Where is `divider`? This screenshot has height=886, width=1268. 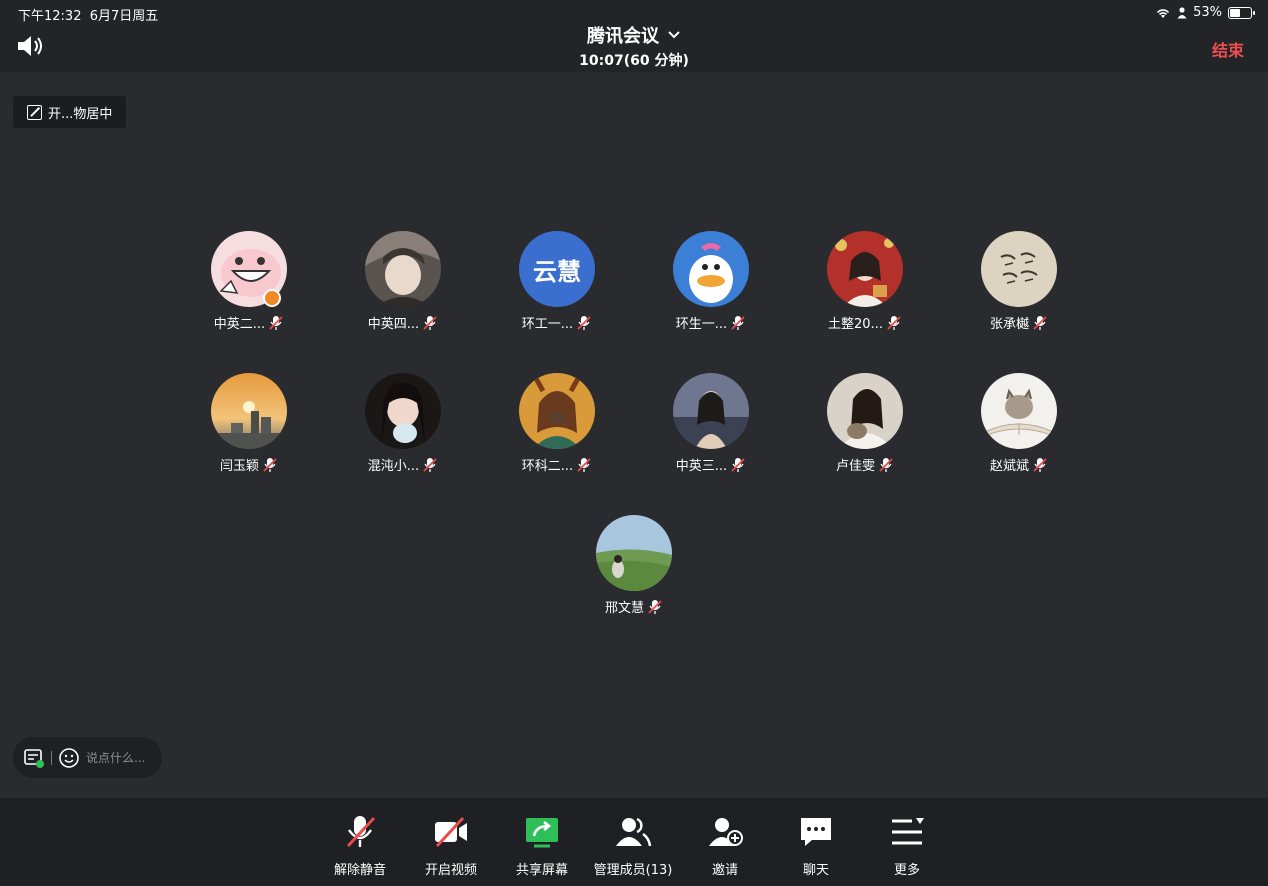
divider is located at coordinates (51, 757).